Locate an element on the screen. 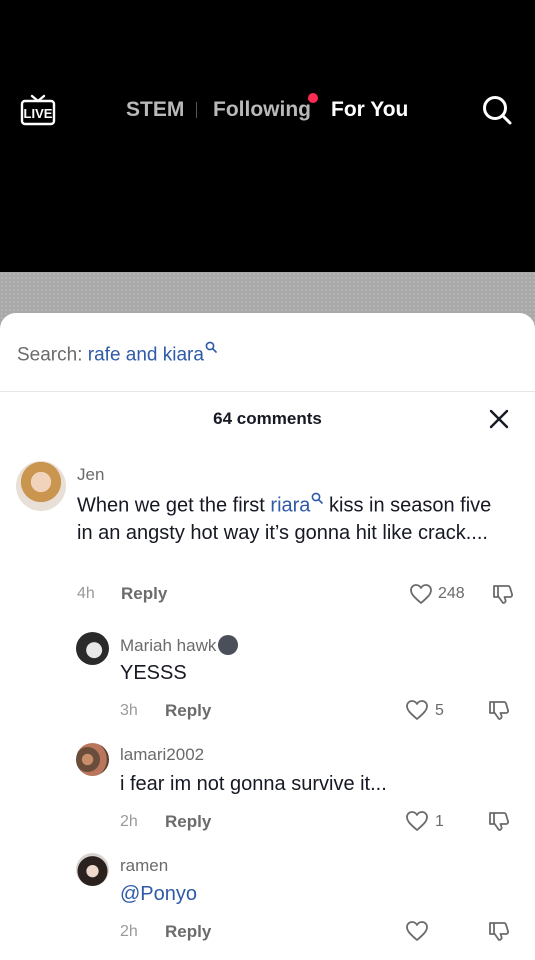 The height and width of the screenshot is (960, 535). search-suggestion-term: rafe and kiara is located at coordinates (146, 354).